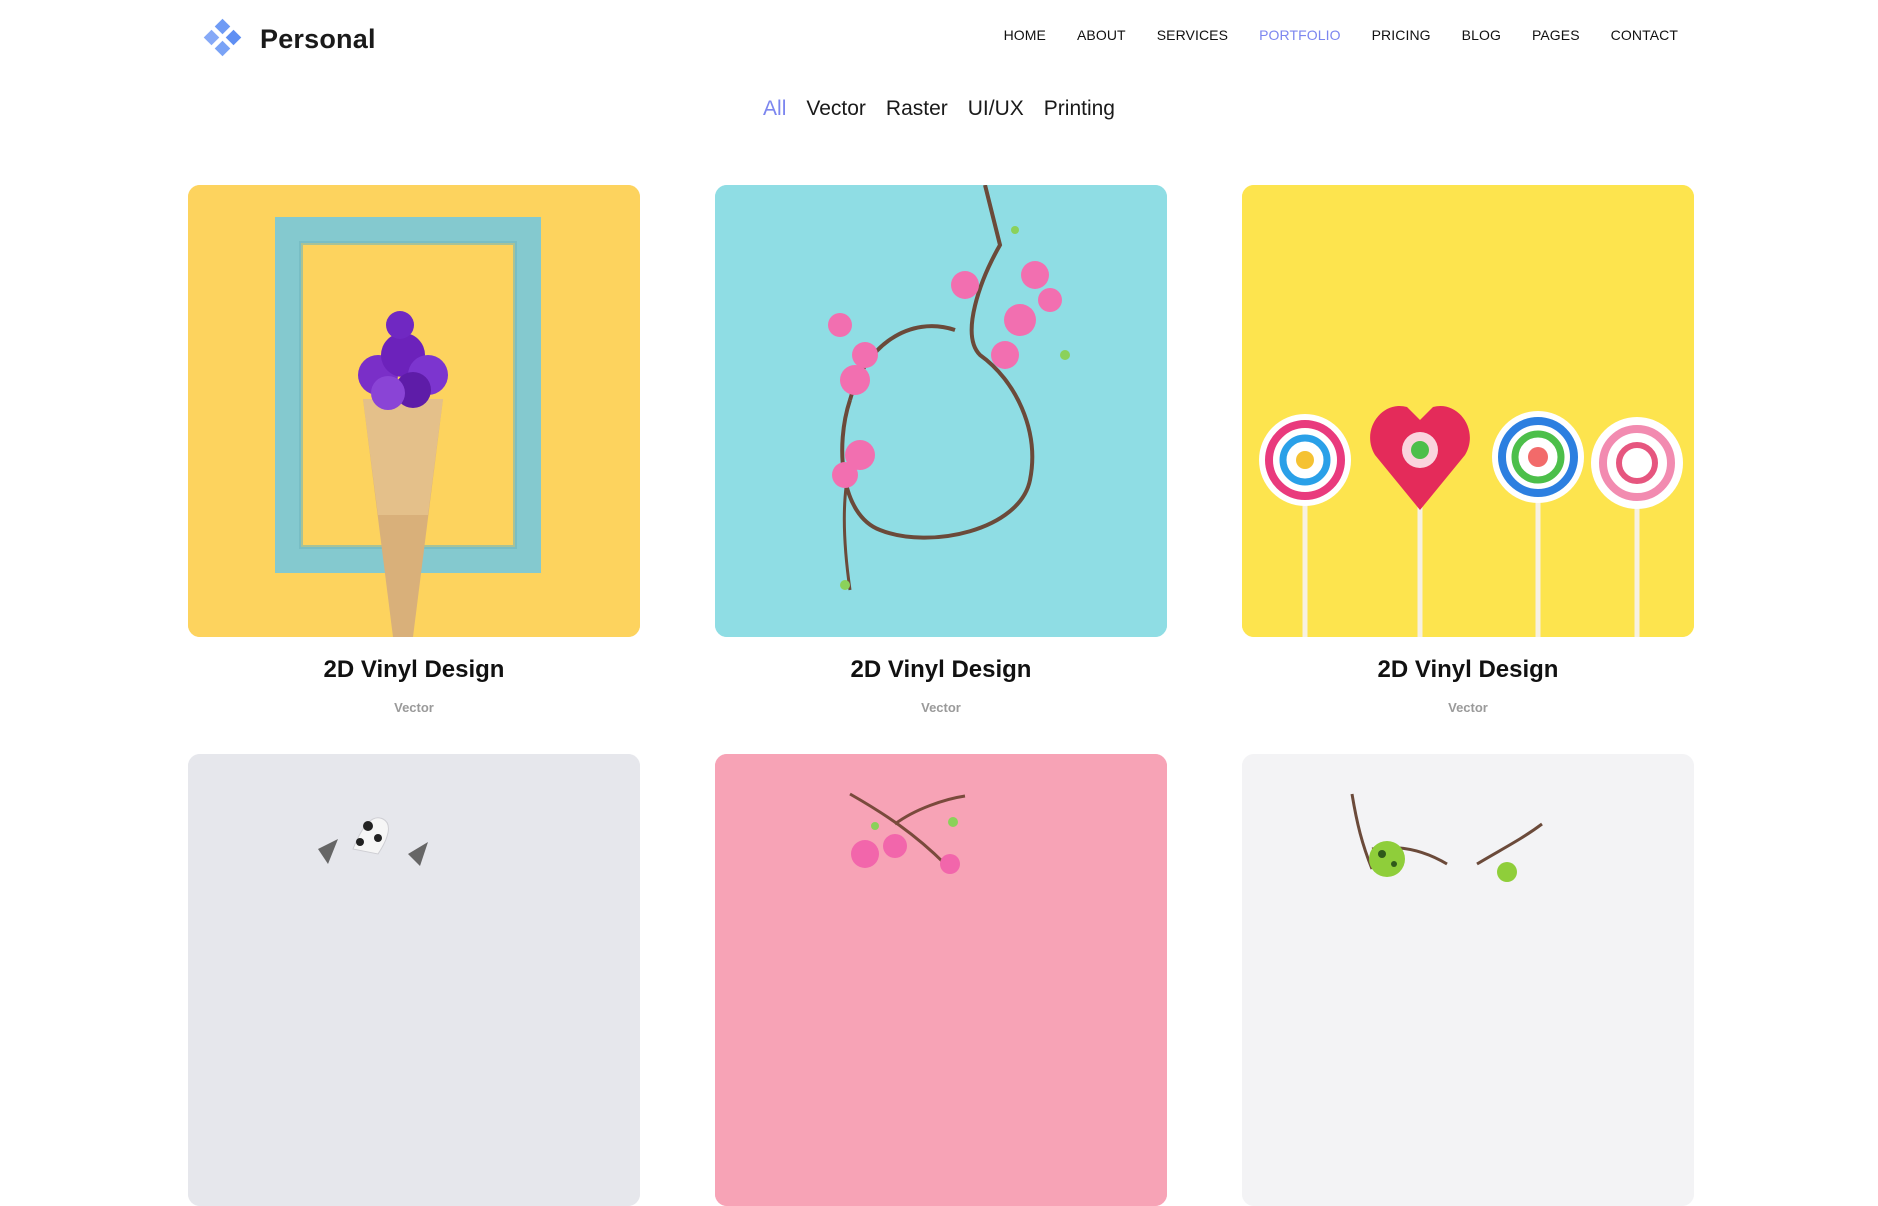 This screenshot has height=1206, width=1878. Describe the element at coordinates (996, 109) in the screenshot. I see `filter-uiux: UI/UX` at that location.